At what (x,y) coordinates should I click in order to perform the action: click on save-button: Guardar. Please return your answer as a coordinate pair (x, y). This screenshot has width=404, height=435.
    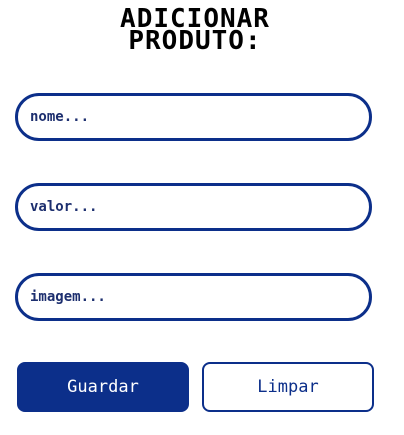
    Looking at the image, I should click on (103, 387).